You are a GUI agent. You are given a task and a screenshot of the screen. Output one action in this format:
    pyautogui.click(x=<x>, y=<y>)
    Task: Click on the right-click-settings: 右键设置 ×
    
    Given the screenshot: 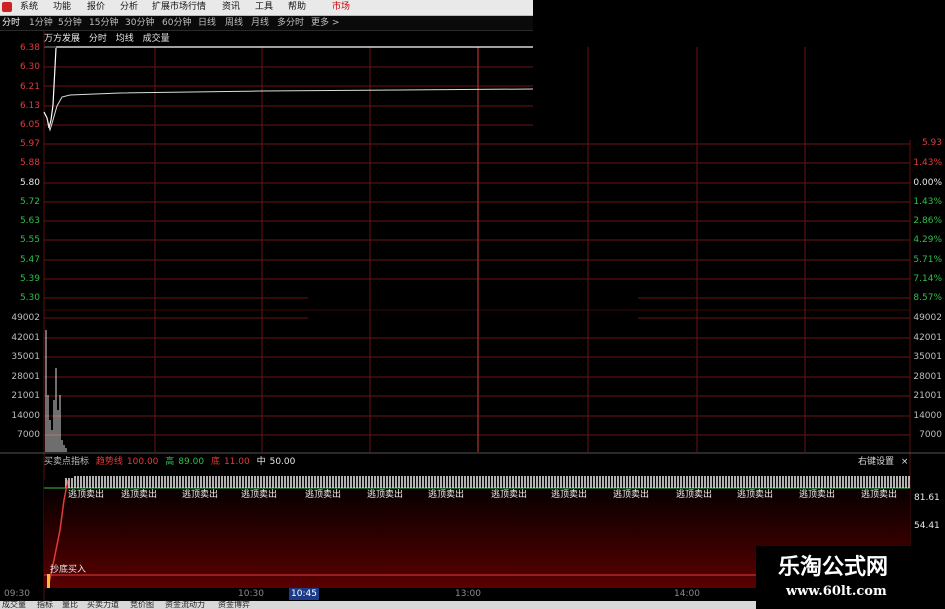 What is the action you would take?
    pyautogui.click(x=883, y=462)
    